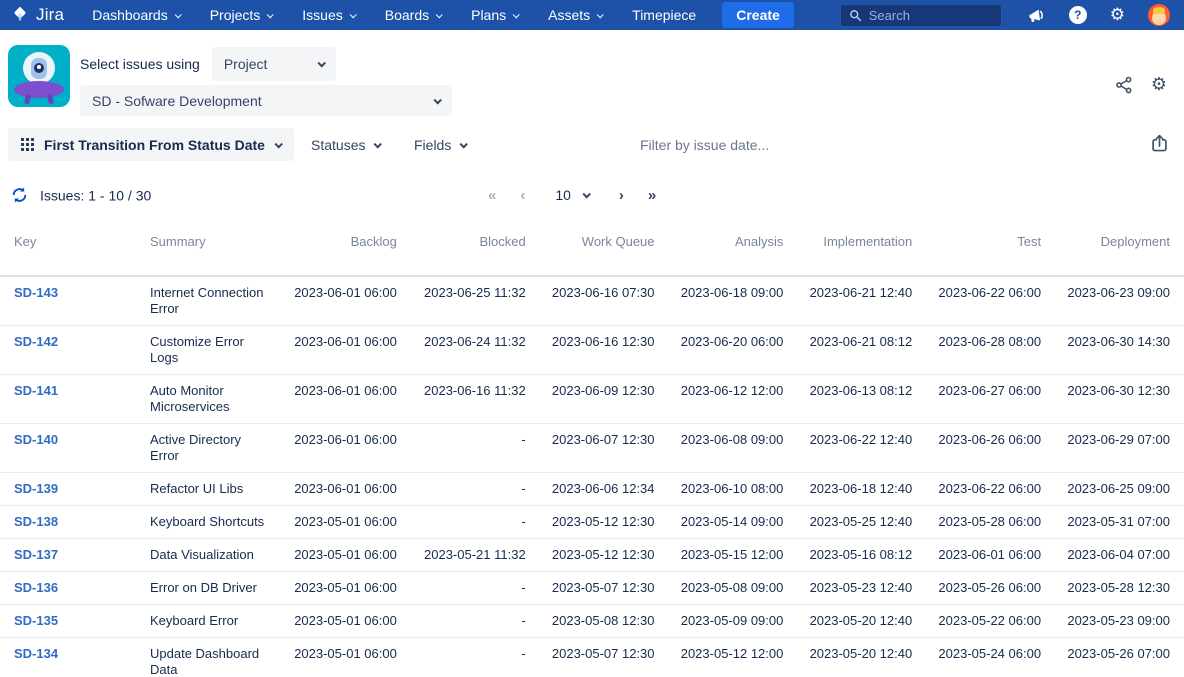 This screenshot has height=677, width=1184. What do you see at coordinates (242, 15) in the screenshot?
I see `nav-item-projects: Projects` at bounding box center [242, 15].